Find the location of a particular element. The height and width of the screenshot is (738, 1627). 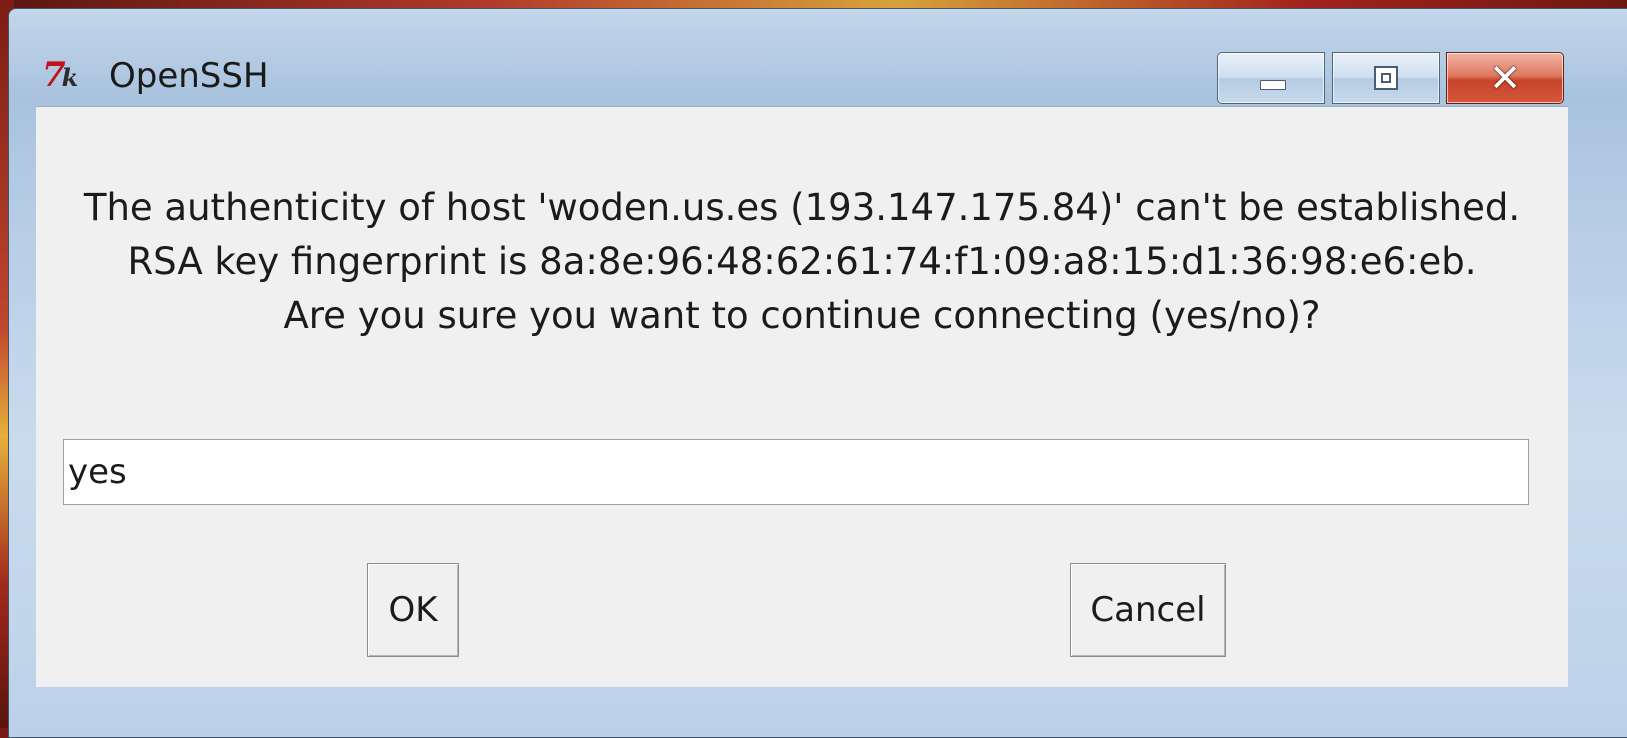

cancel-button: Cancel is located at coordinates (1148, 610).